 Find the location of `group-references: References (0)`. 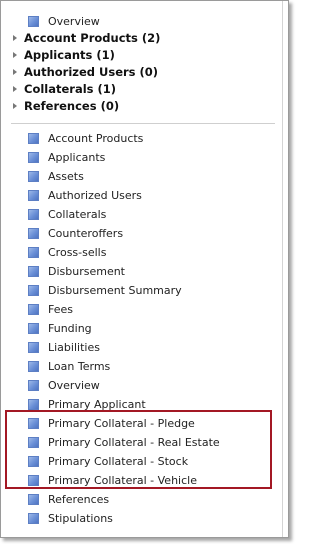

group-references: References (0) is located at coordinates (66, 106).